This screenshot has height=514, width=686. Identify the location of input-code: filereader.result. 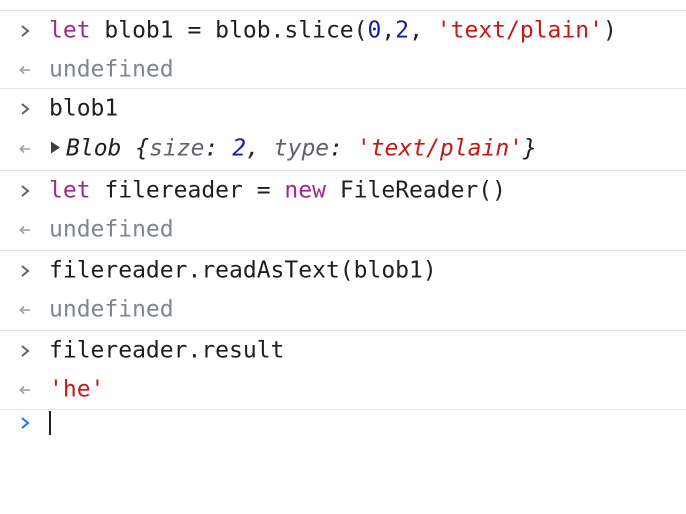
(167, 350).